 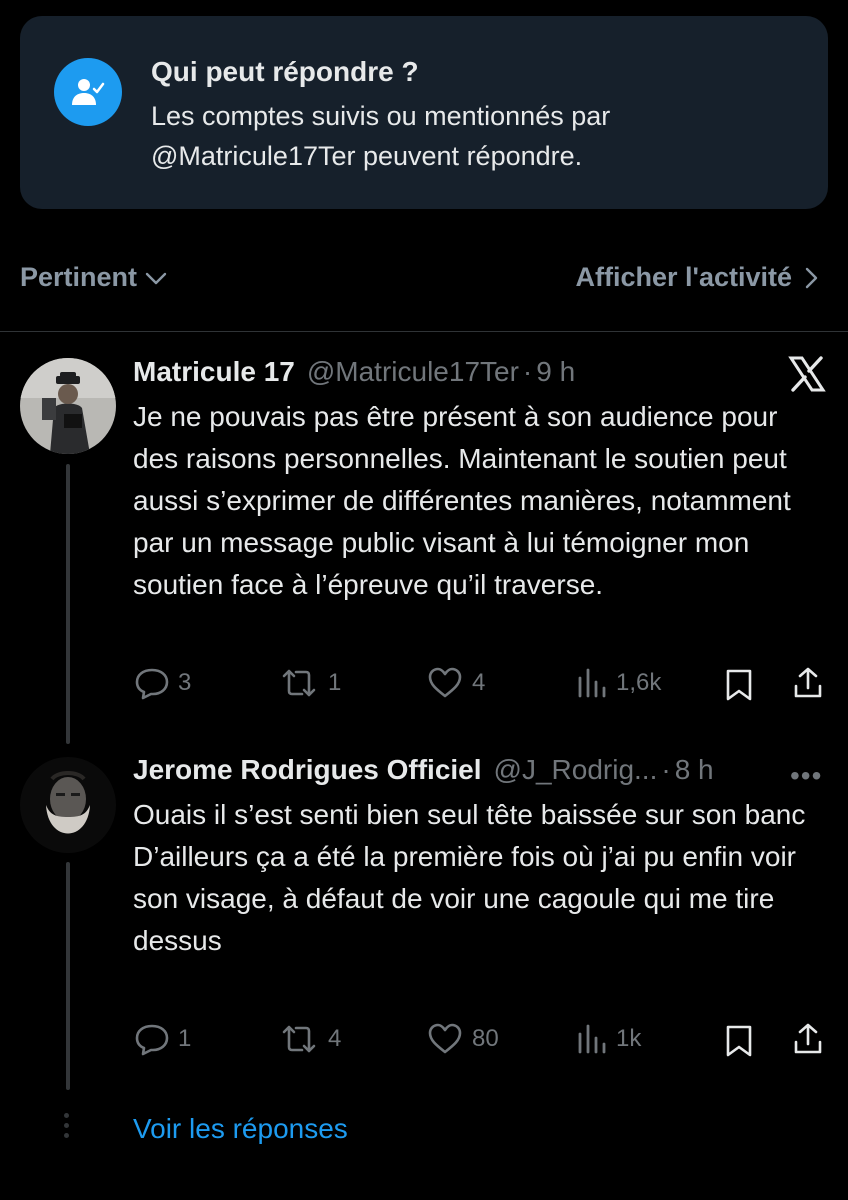 I want to click on sort-dropdown: Pertinent, so click(x=94, y=277).